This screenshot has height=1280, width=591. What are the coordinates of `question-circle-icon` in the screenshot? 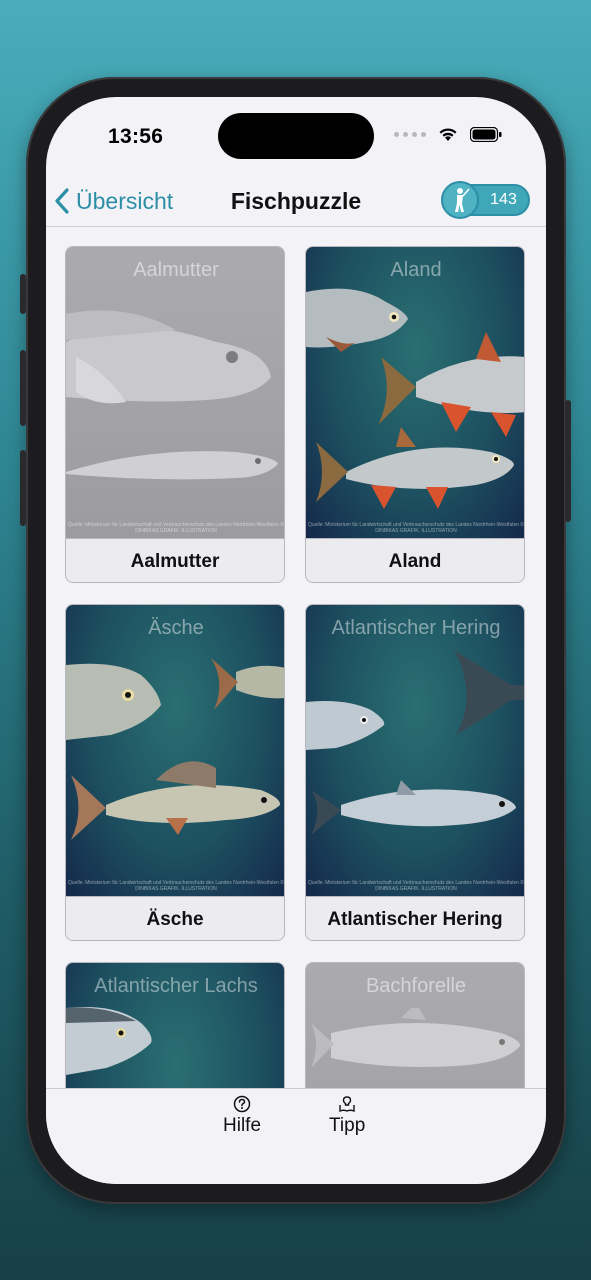 It's located at (242, 1104).